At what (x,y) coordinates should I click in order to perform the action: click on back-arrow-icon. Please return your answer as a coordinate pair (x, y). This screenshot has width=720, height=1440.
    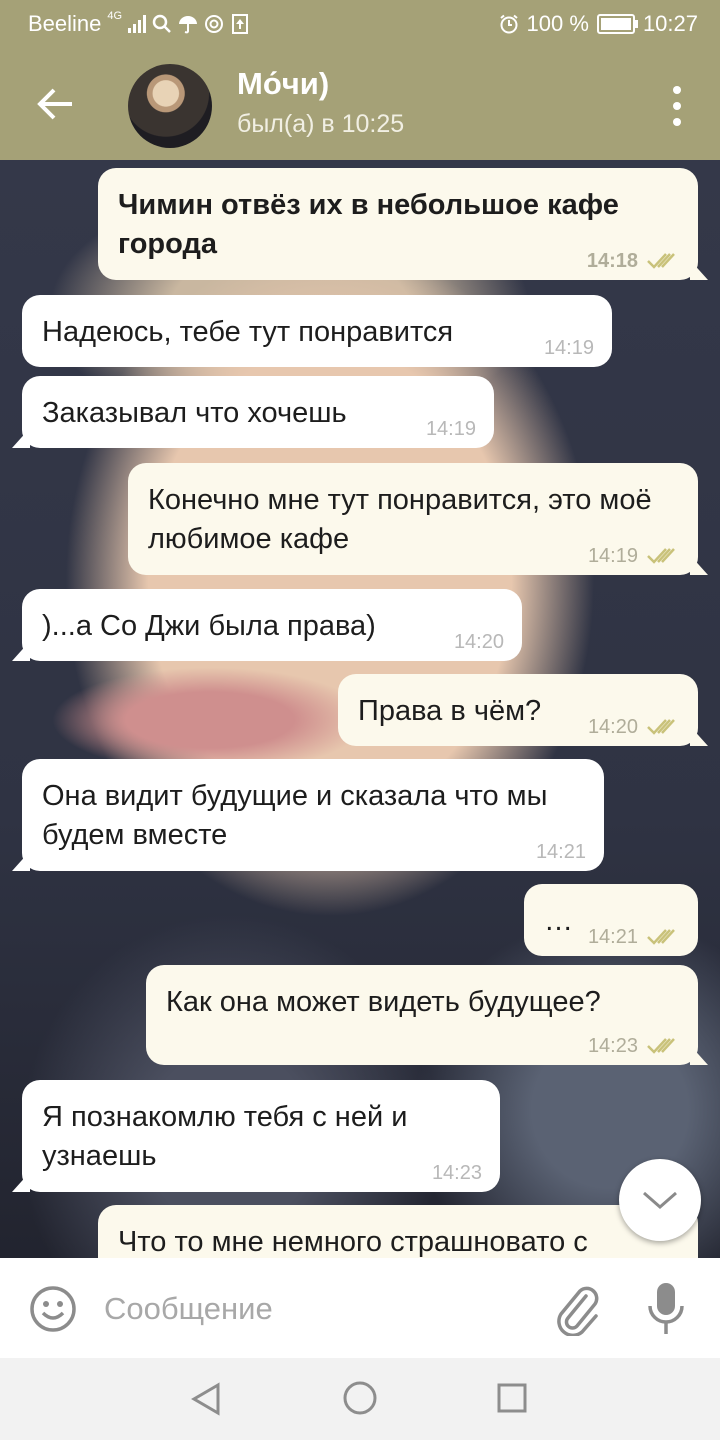
    Looking at the image, I should click on (56, 104).